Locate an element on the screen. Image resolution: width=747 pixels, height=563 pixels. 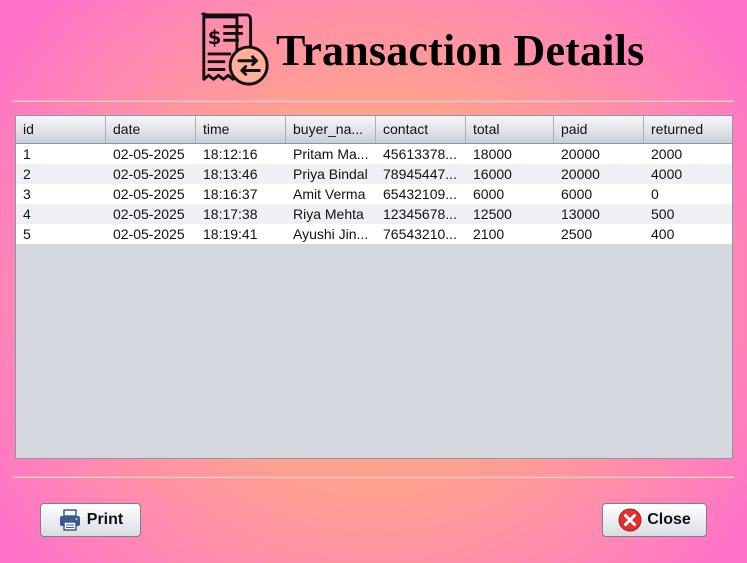
cell-id: 4 is located at coordinates (27, 214).